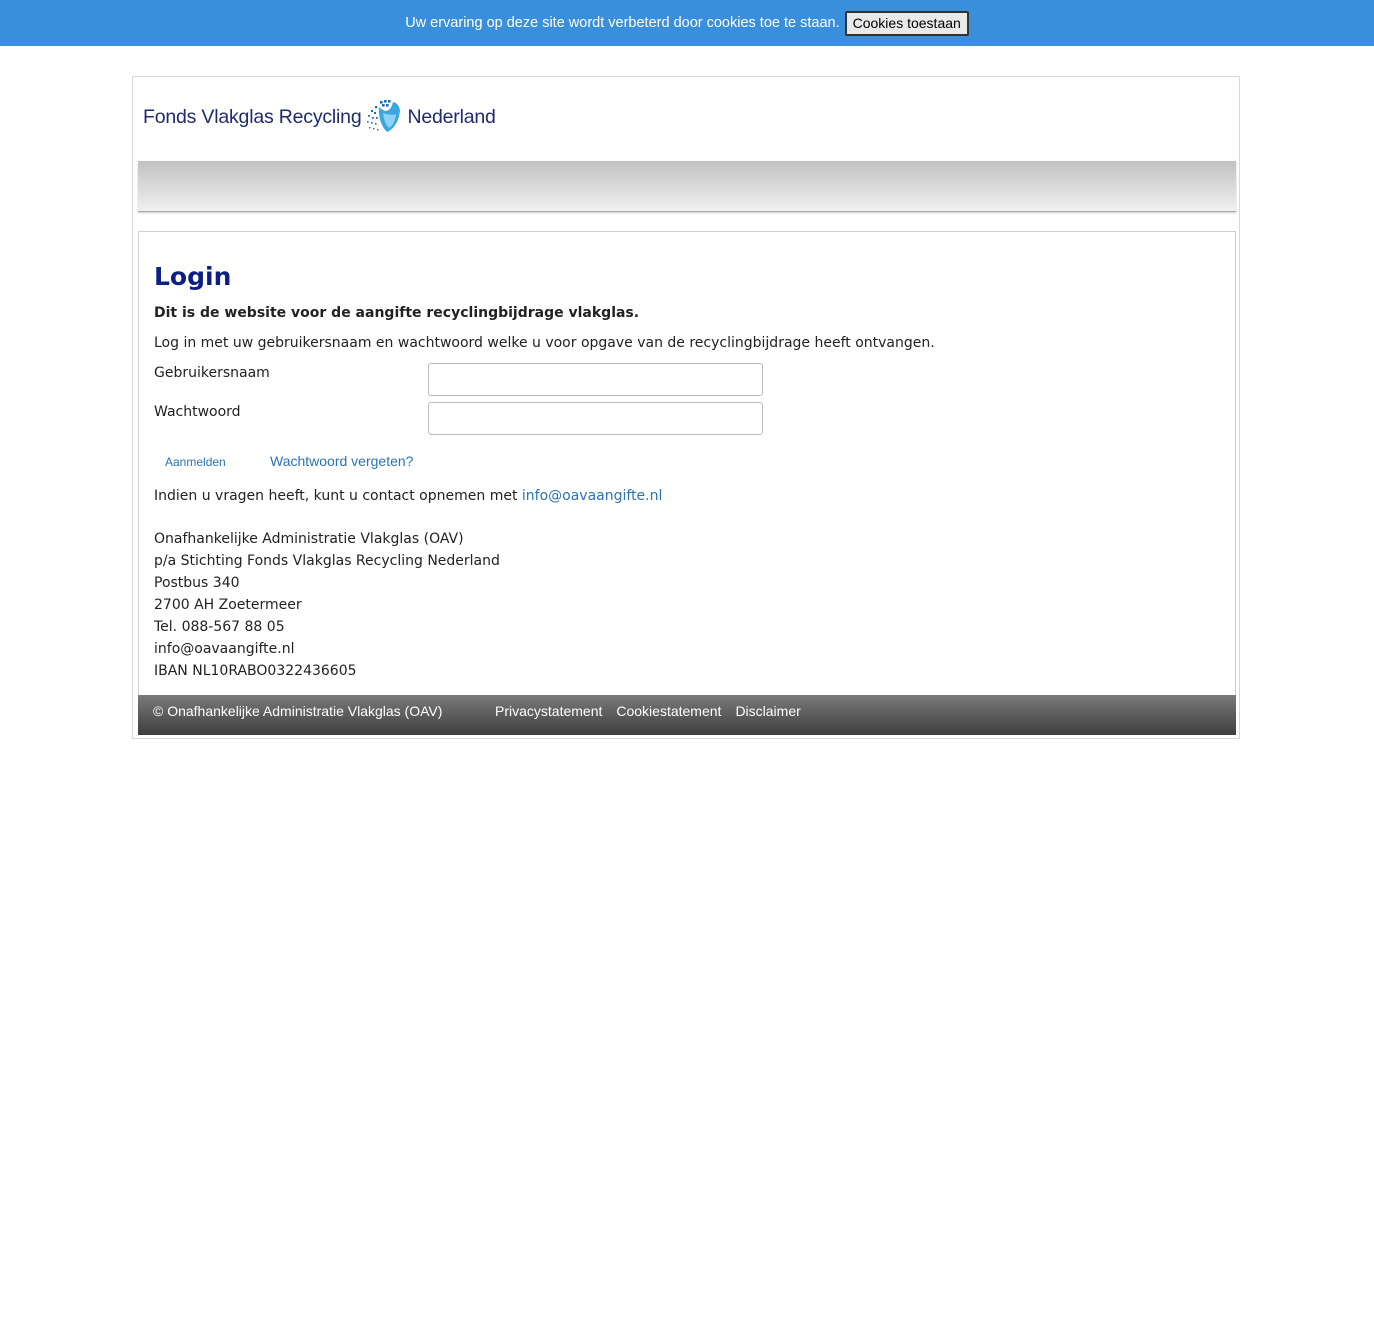 The height and width of the screenshot is (1336, 1374). I want to click on address-line: IBAN NL10RABO0322436605, so click(255, 671).